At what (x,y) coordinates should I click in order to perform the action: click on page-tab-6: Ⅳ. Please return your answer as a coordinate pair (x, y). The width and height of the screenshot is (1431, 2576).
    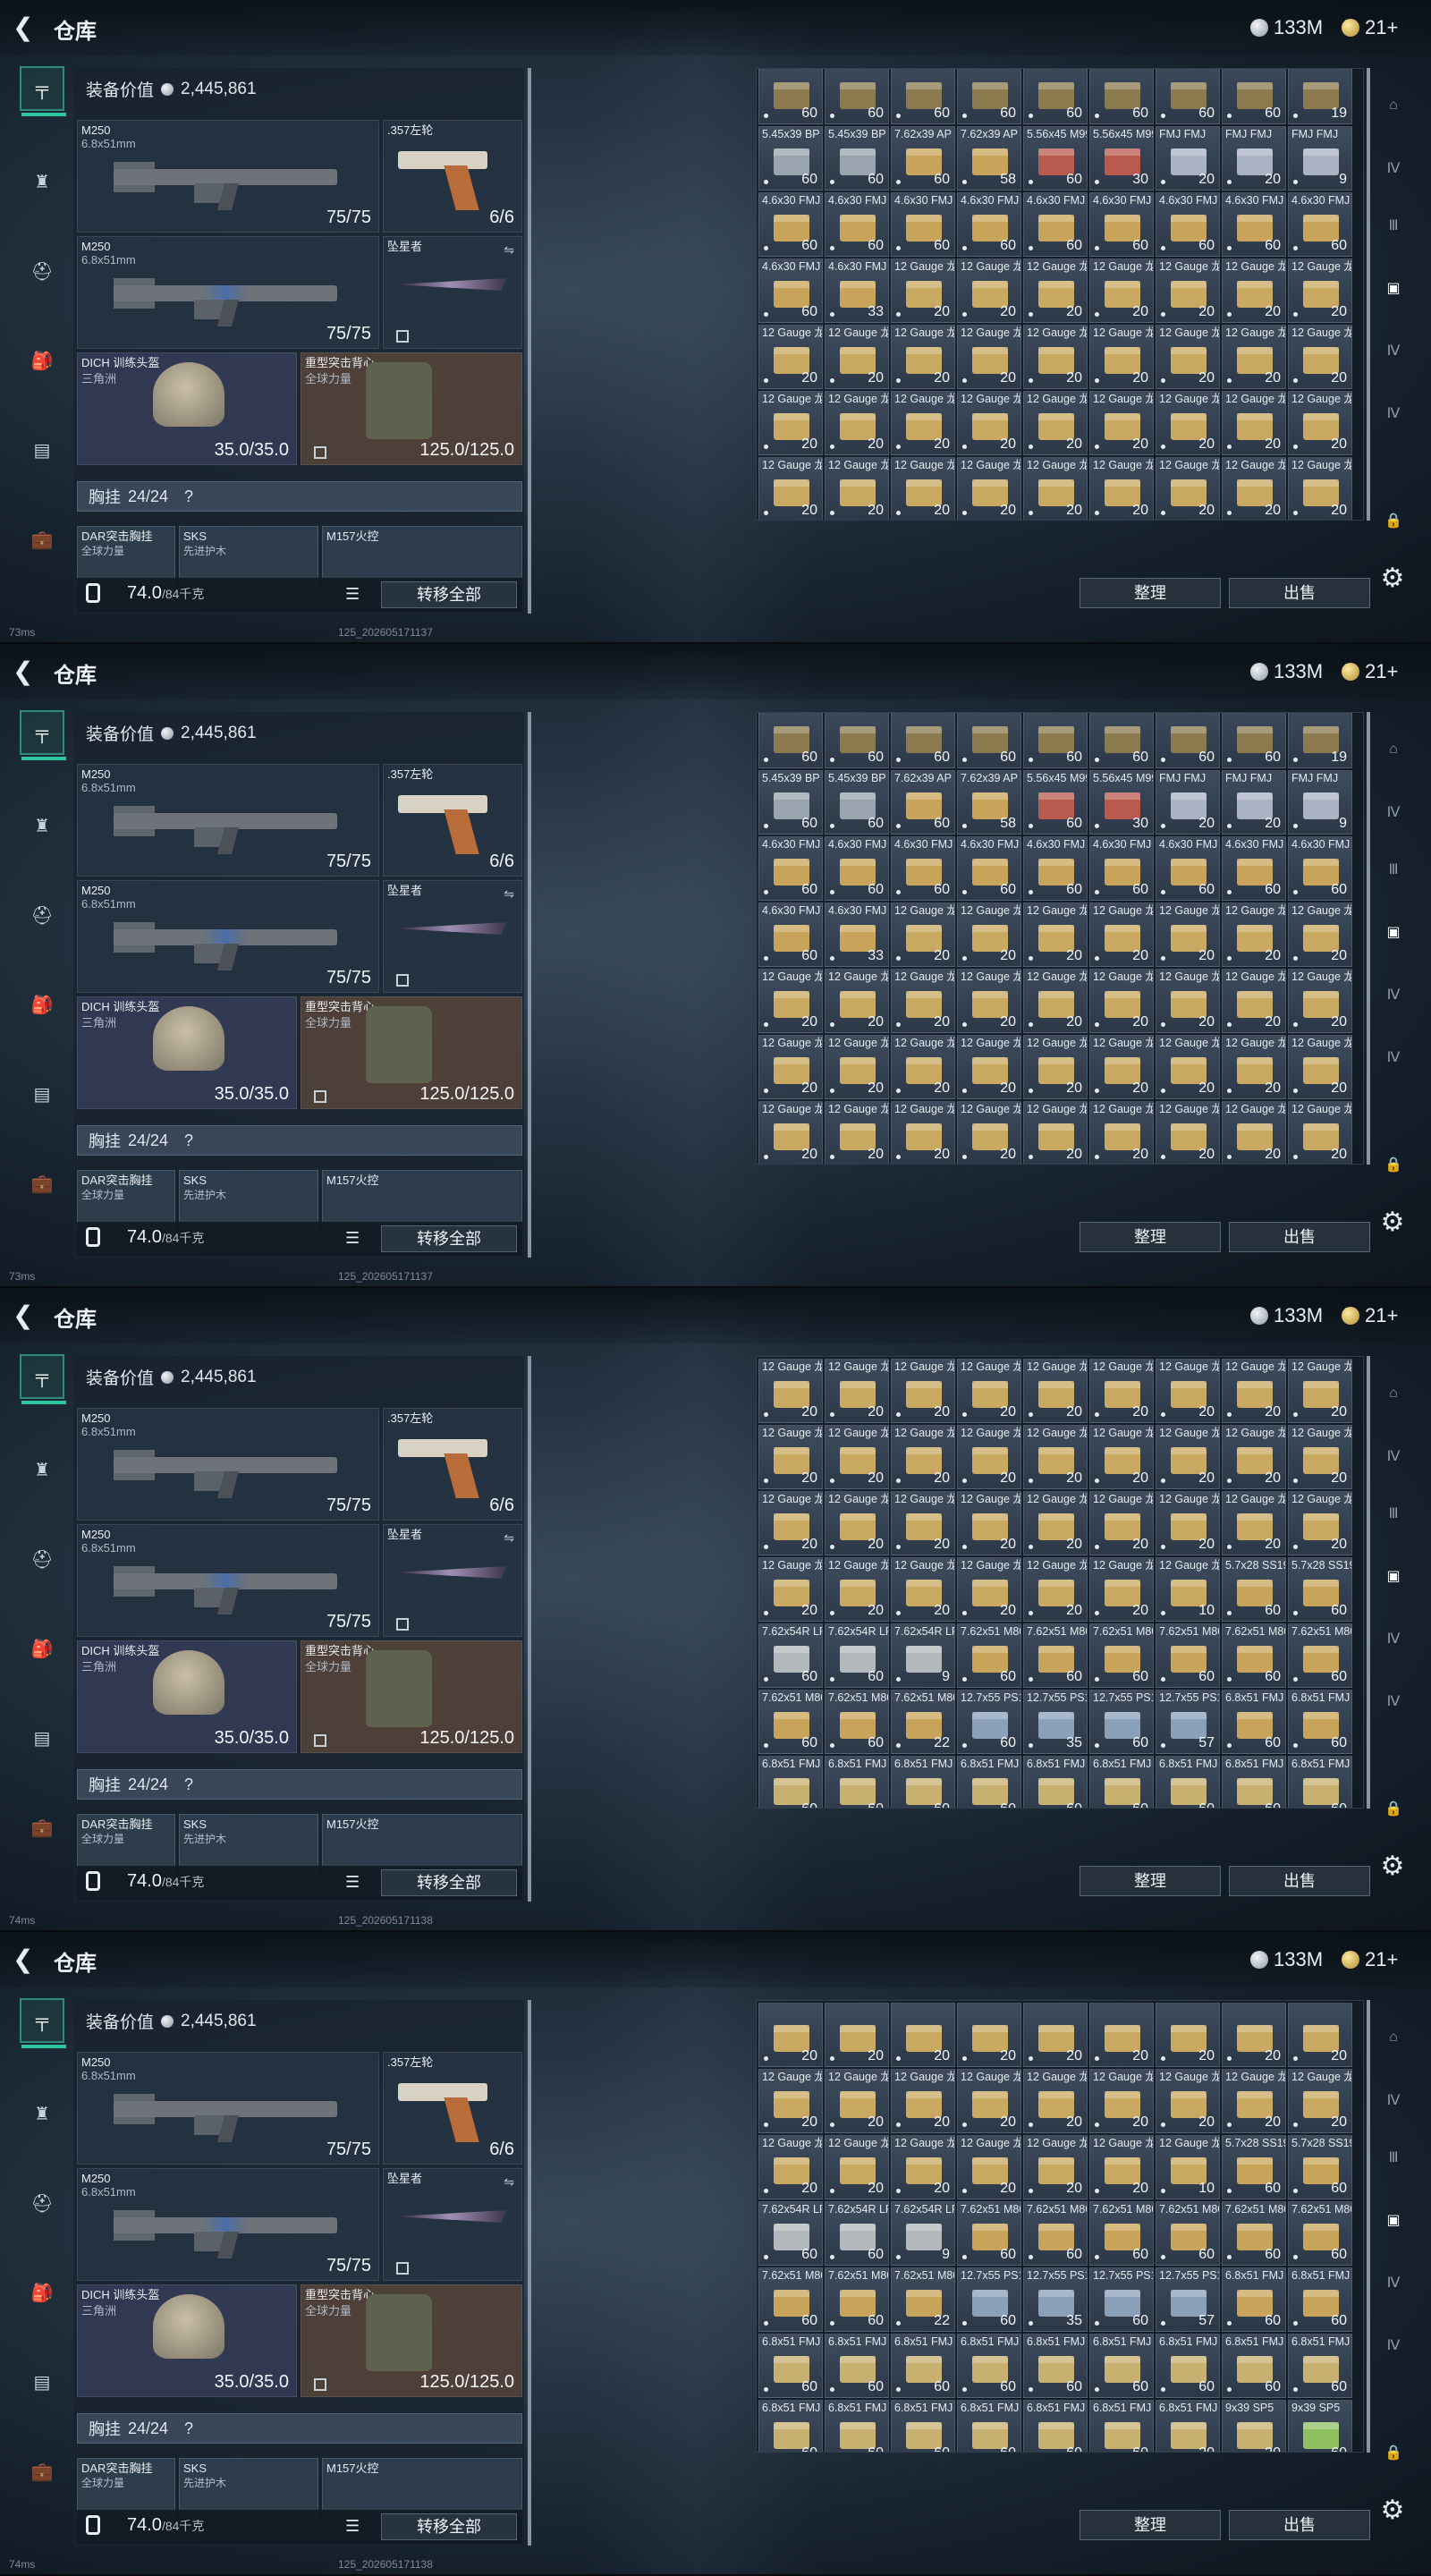
    Looking at the image, I should click on (1394, 1701).